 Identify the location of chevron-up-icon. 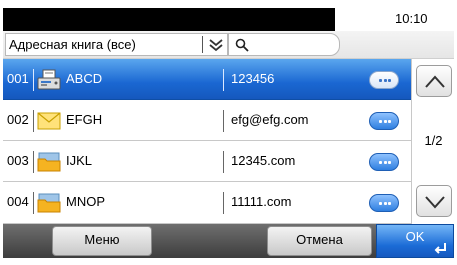
(435, 81).